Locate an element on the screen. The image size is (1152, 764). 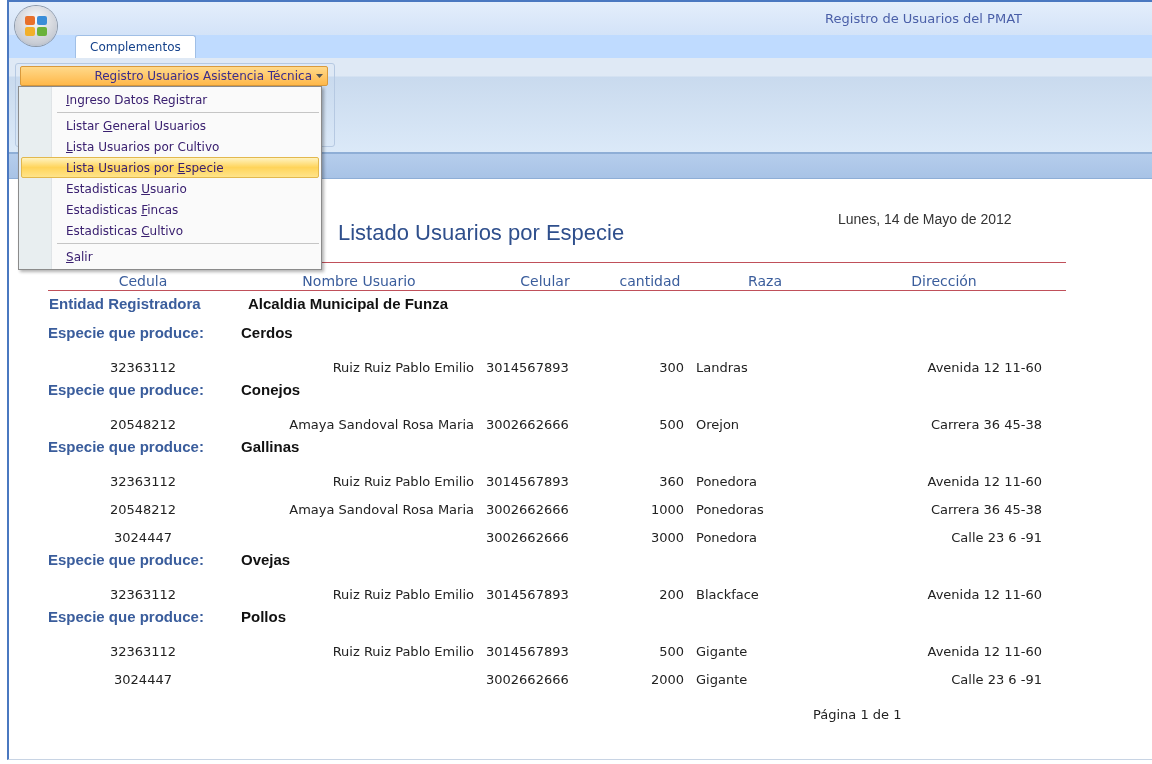
group-value: Ovejas is located at coordinates (266, 559).